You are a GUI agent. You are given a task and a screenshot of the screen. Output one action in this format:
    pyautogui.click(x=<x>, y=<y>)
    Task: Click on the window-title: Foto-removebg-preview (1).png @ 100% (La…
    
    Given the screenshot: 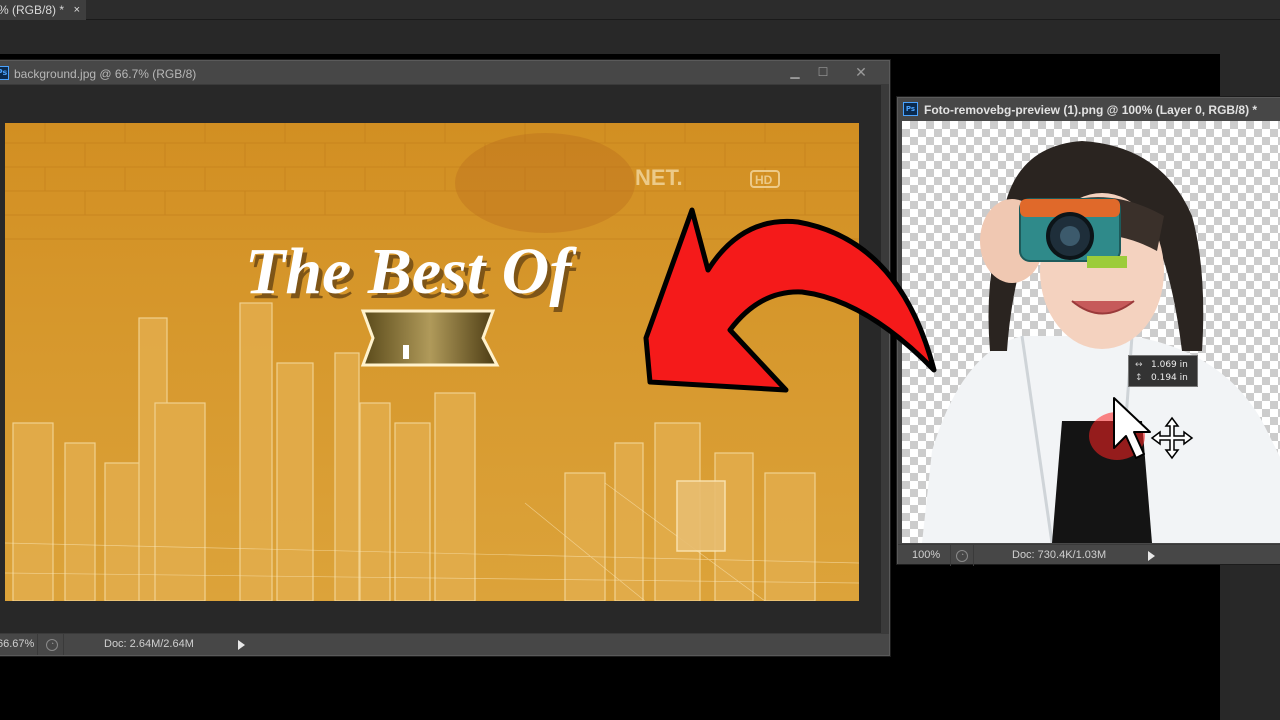 What is the action you would take?
    pyautogui.click(x=1091, y=110)
    